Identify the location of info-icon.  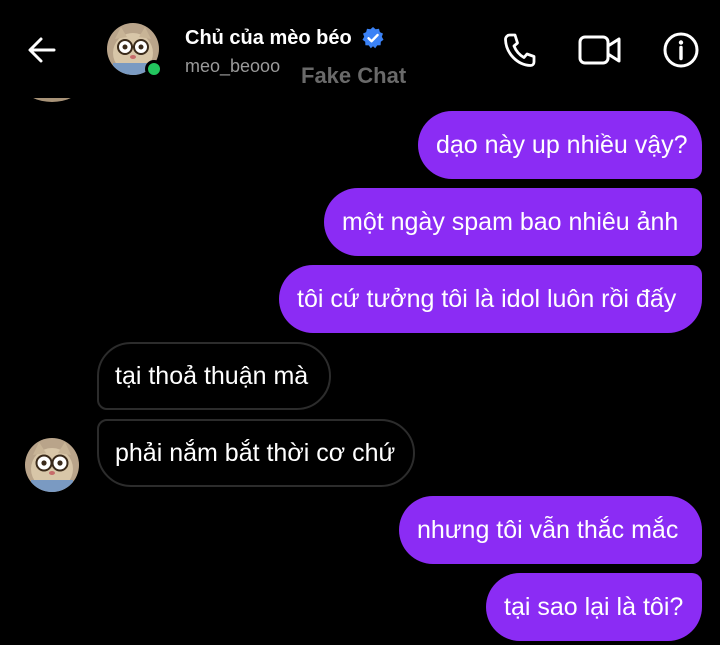
(681, 50).